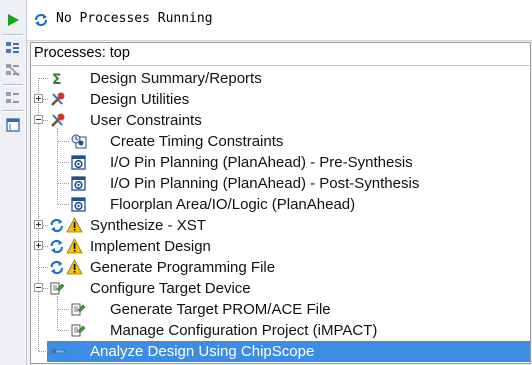 The width and height of the screenshot is (532, 365). Describe the element at coordinates (280, 246) in the screenshot. I see `process-item: Implement Design` at that location.